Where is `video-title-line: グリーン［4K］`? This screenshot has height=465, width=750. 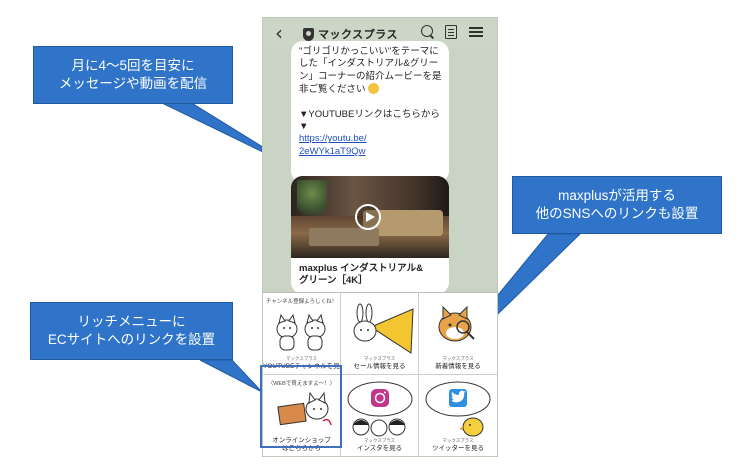 video-title-line: グリーン［4K］ is located at coordinates (333, 280).